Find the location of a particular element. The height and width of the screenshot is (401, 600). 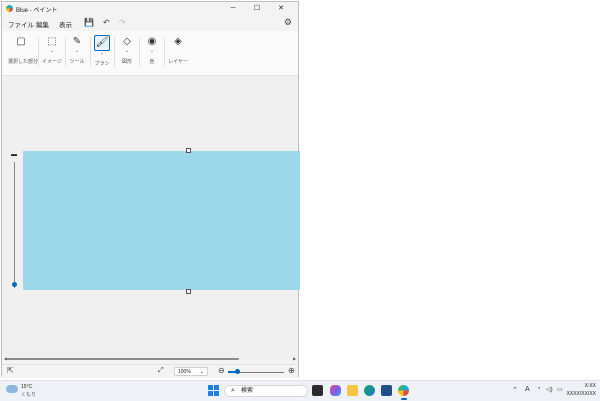

redo-icon: ↷ is located at coordinates (122, 22).